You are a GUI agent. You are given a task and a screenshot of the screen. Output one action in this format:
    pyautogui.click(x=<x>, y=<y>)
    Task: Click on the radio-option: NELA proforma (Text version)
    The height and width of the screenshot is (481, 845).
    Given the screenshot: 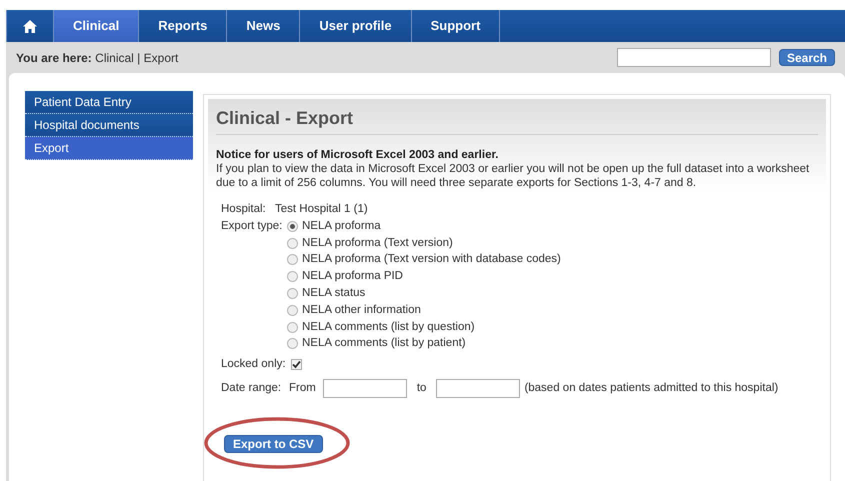 What is the action you would take?
    pyautogui.click(x=424, y=243)
    